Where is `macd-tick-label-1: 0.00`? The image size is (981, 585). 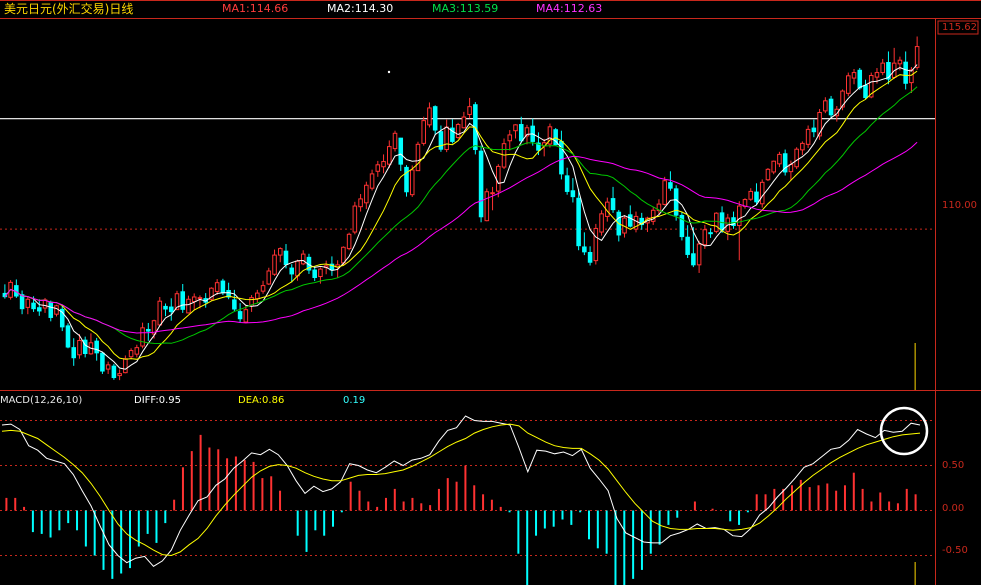
macd-tick-label-1: 0.00 is located at coordinates (953, 508).